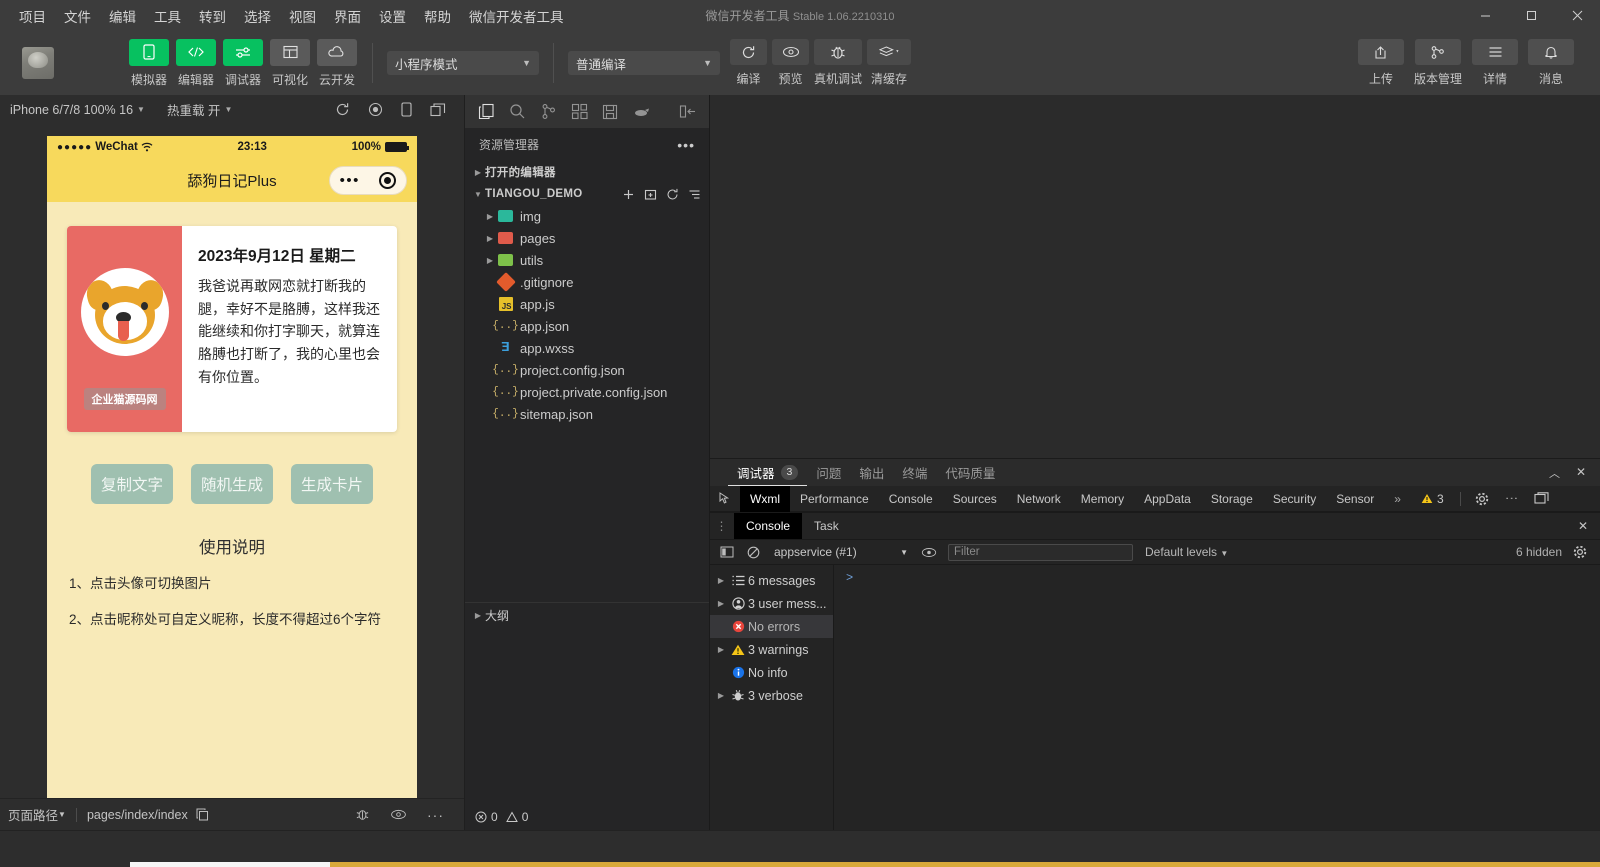 The width and height of the screenshot is (1600, 867). Describe the element at coordinates (463, 63) in the screenshot. I see `project-mode-select: 小程序模式 ▼` at that location.